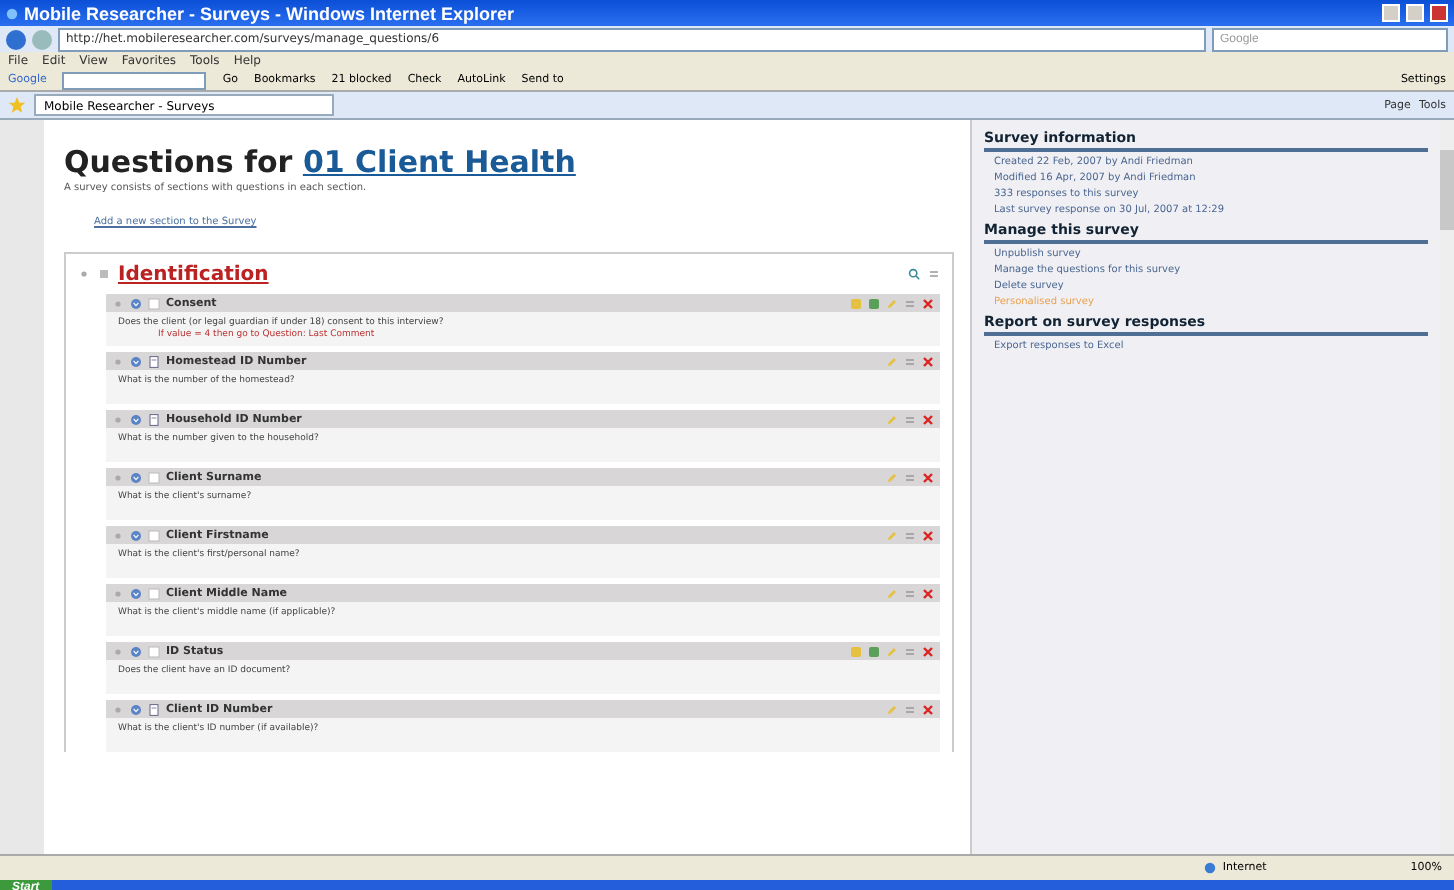 This screenshot has width=1454, height=890. I want to click on favorites-star-icon, so click(17, 105).